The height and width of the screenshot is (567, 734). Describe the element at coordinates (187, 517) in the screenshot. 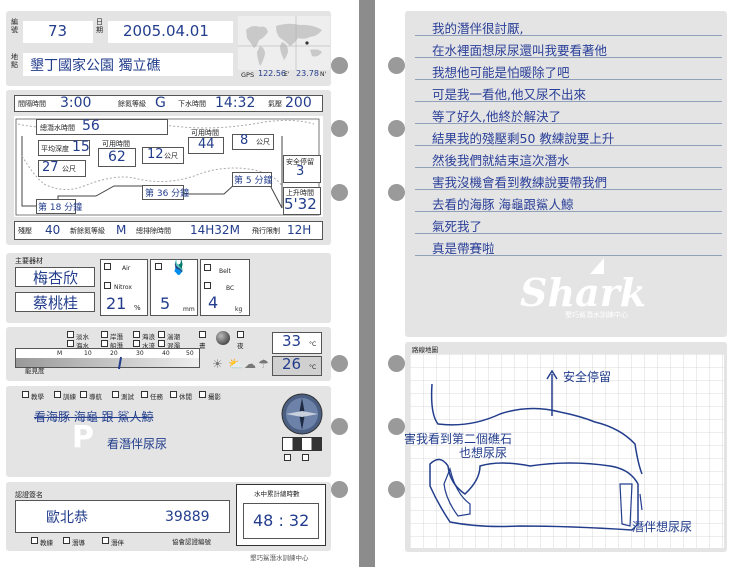

I see `signature-number: 39889` at that location.